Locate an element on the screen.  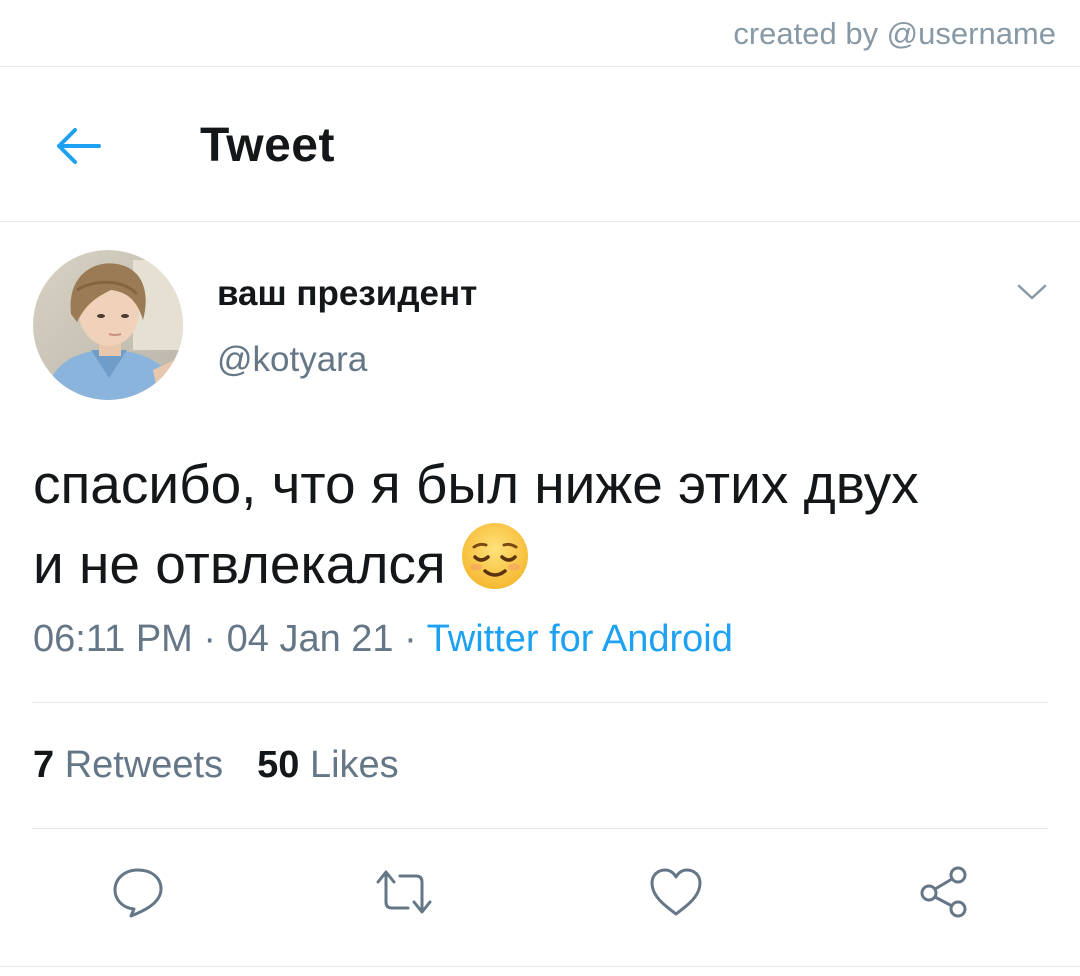
retweets-count: 7 is located at coordinates (44, 765).